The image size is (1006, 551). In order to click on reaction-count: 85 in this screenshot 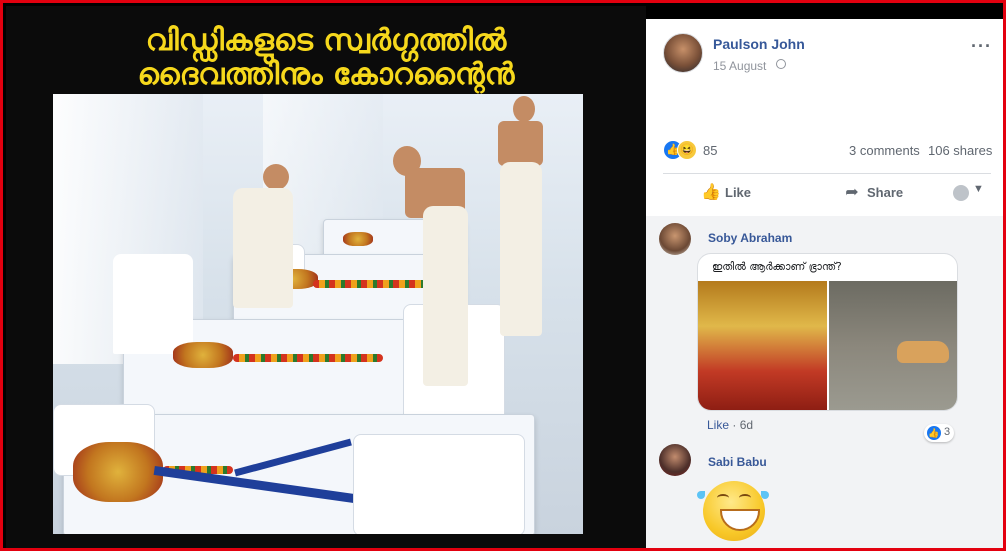, I will do `click(710, 150)`.